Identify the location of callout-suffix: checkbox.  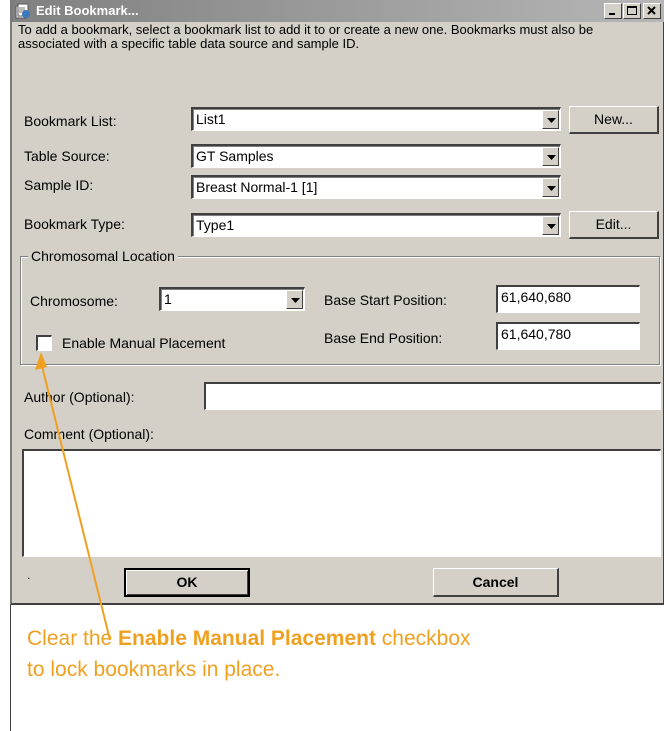
(423, 638).